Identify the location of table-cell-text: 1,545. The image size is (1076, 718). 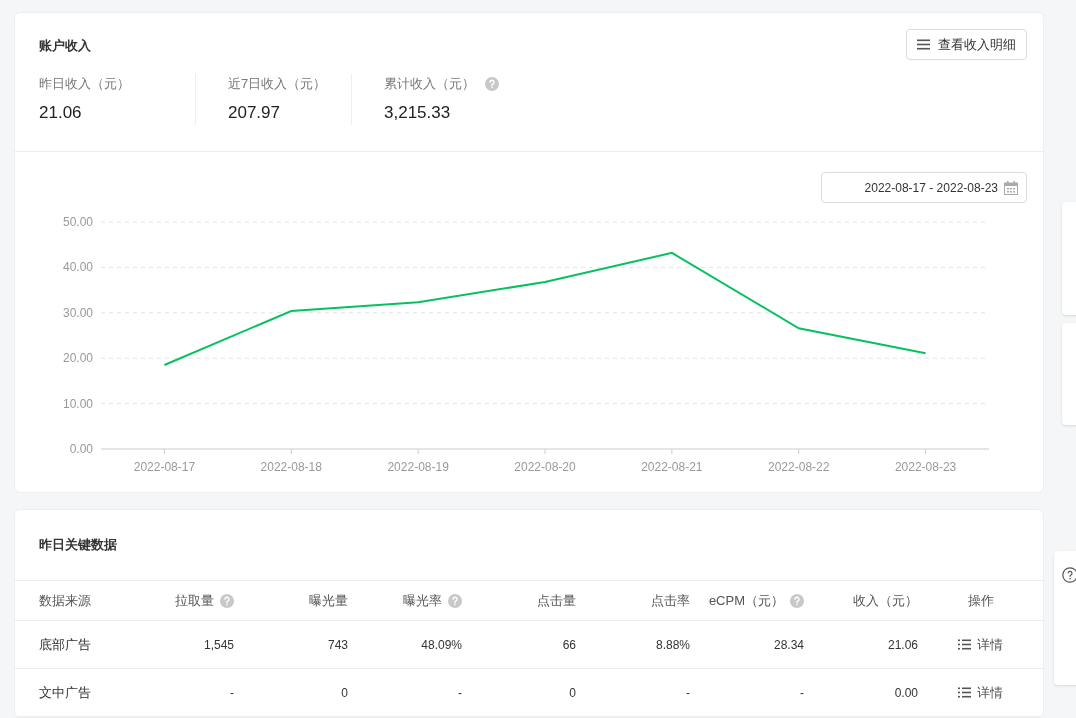
(218, 645).